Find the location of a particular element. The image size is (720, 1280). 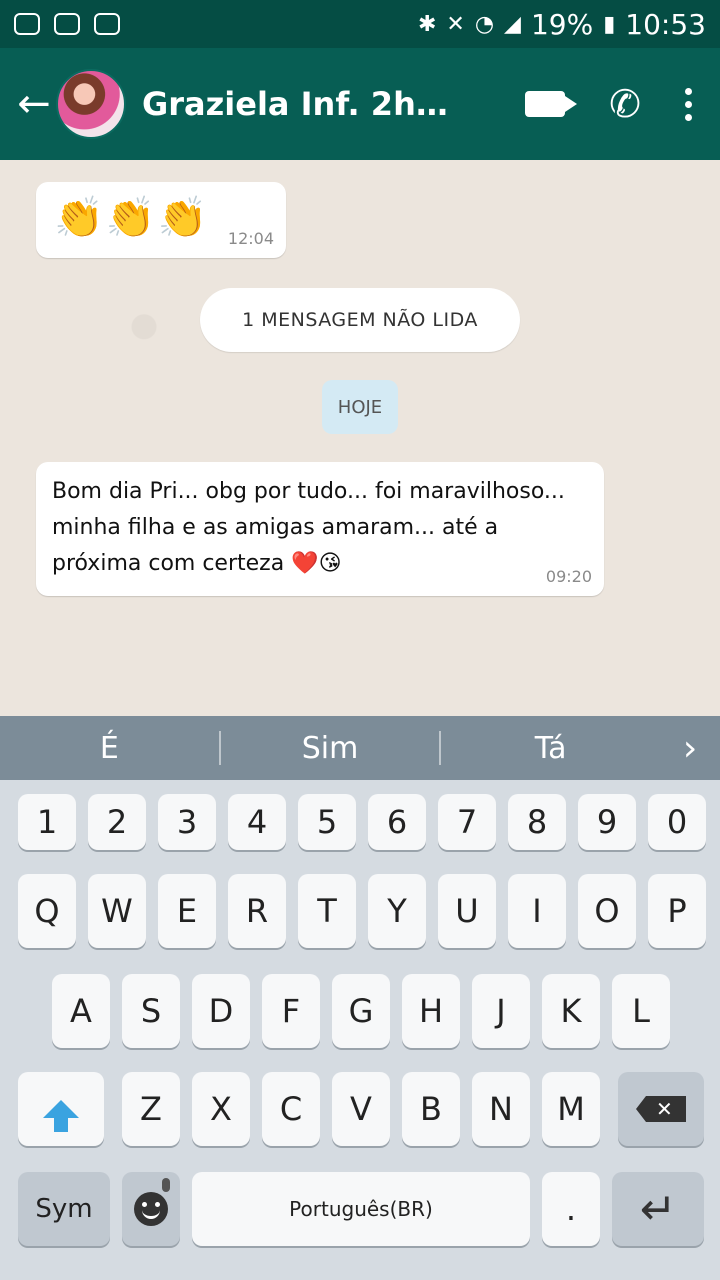

video-call-icon is located at coordinates (551, 104).